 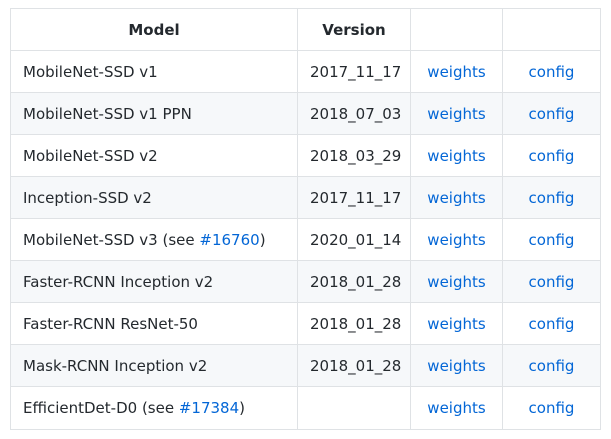 What do you see at coordinates (115, 365) in the screenshot?
I see `model-name: Mask-RCNN Inception v2` at bounding box center [115, 365].